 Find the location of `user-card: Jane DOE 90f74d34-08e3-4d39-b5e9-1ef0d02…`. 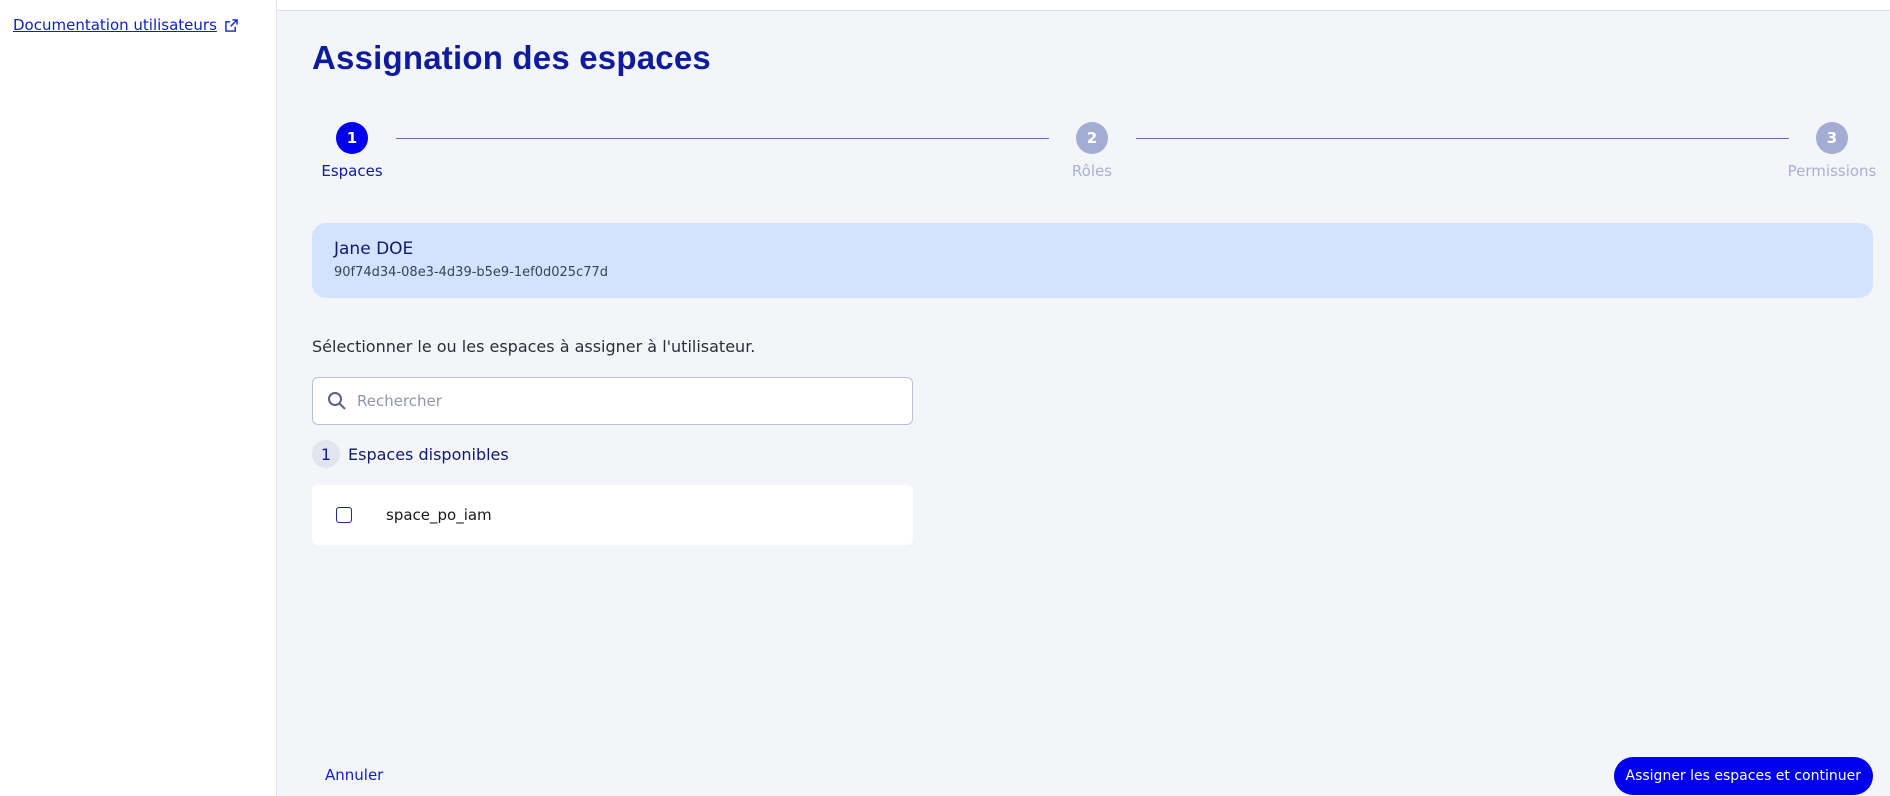

user-card: Jane DOE 90f74d34-08e3-4d39-b5e9-1ef0d02… is located at coordinates (1092, 260).